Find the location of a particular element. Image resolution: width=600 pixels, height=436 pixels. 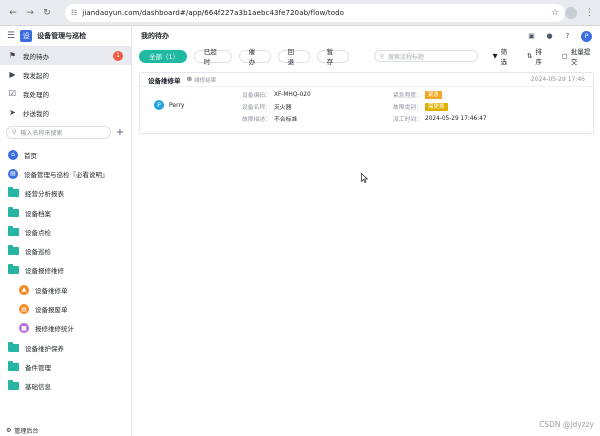

reload-icon: ↻ is located at coordinates (47, 13).